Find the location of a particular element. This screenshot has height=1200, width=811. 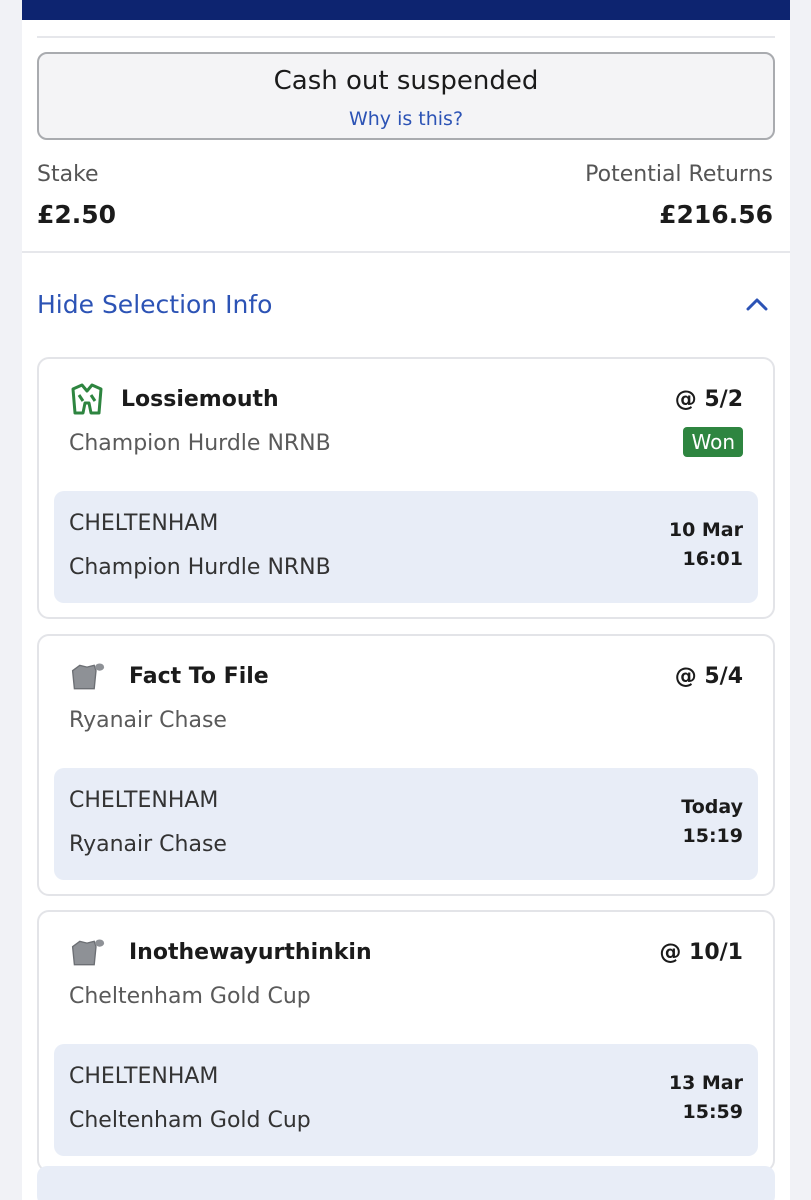

page-gutter-left is located at coordinates (11, 600).